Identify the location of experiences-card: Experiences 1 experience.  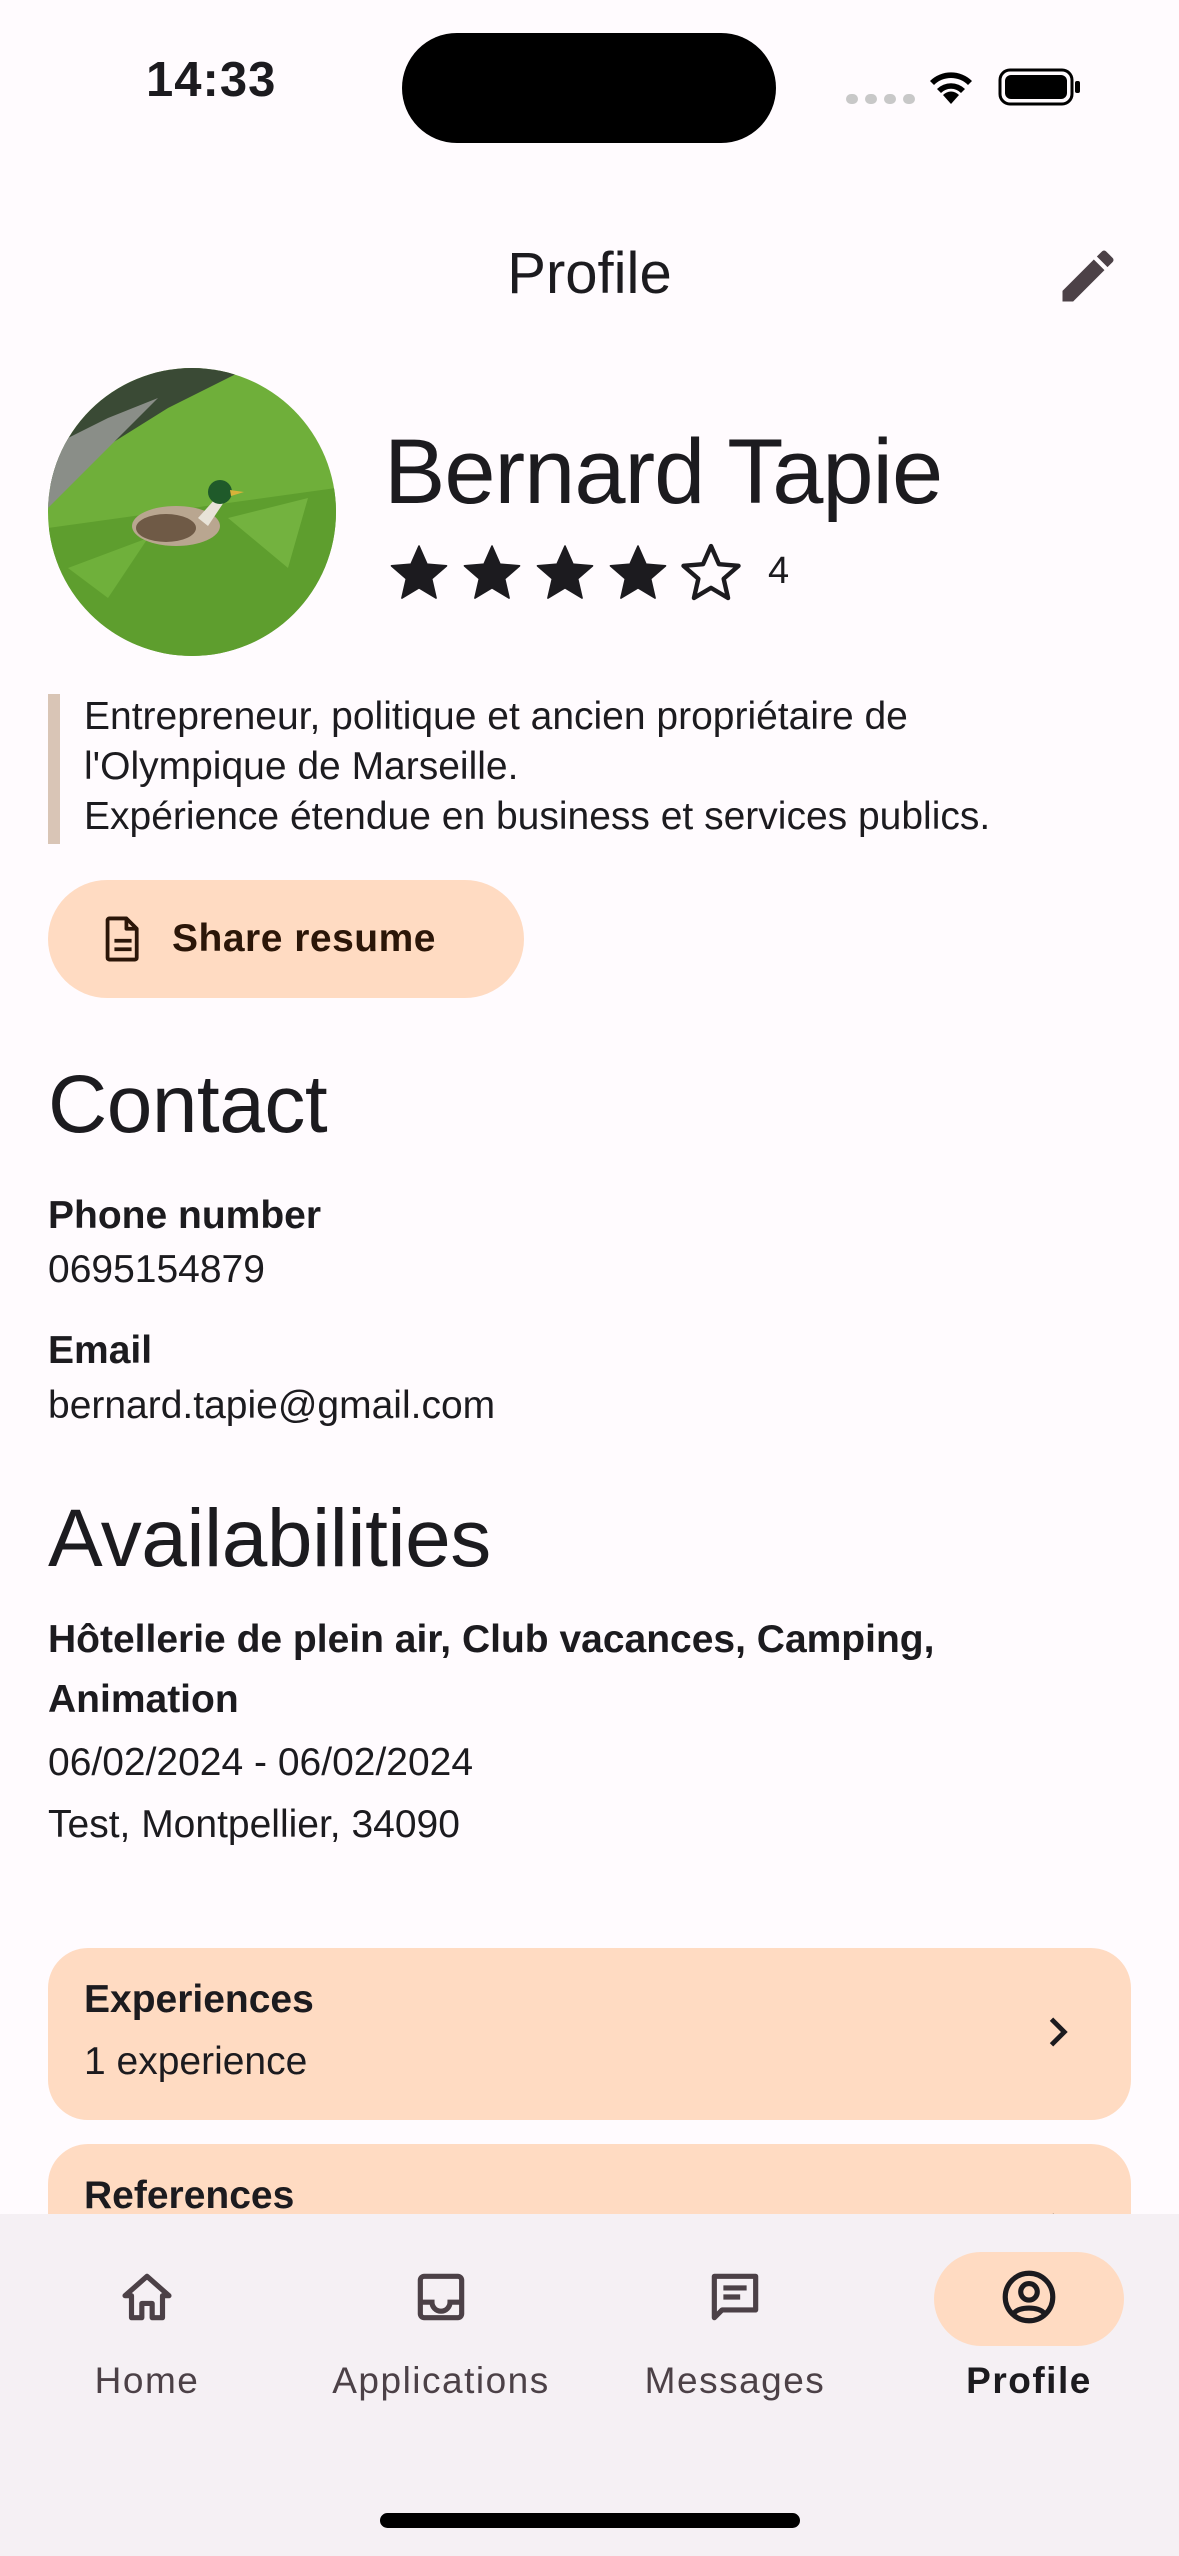
(589, 2034).